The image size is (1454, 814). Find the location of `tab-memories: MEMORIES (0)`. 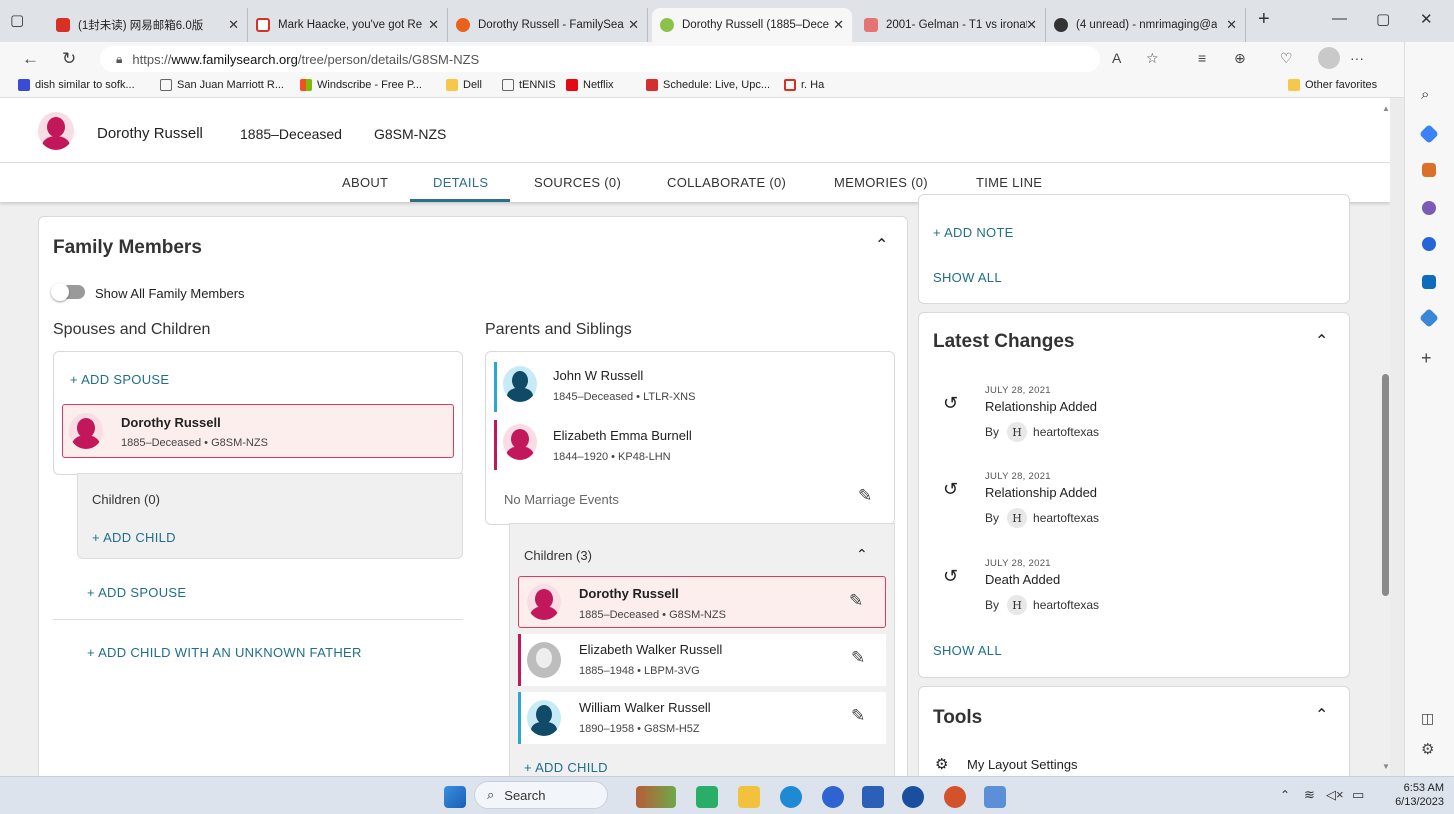

tab-memories: MEMORIES (0) is located at coordinates (881, 182).